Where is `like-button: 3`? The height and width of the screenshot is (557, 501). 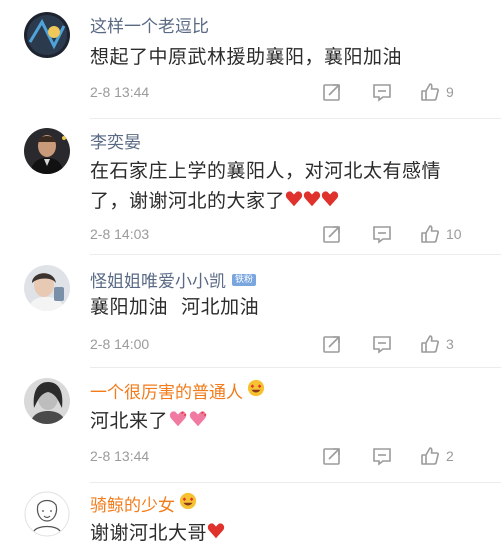
like-button: 3 is located at coordinates (437, 344).